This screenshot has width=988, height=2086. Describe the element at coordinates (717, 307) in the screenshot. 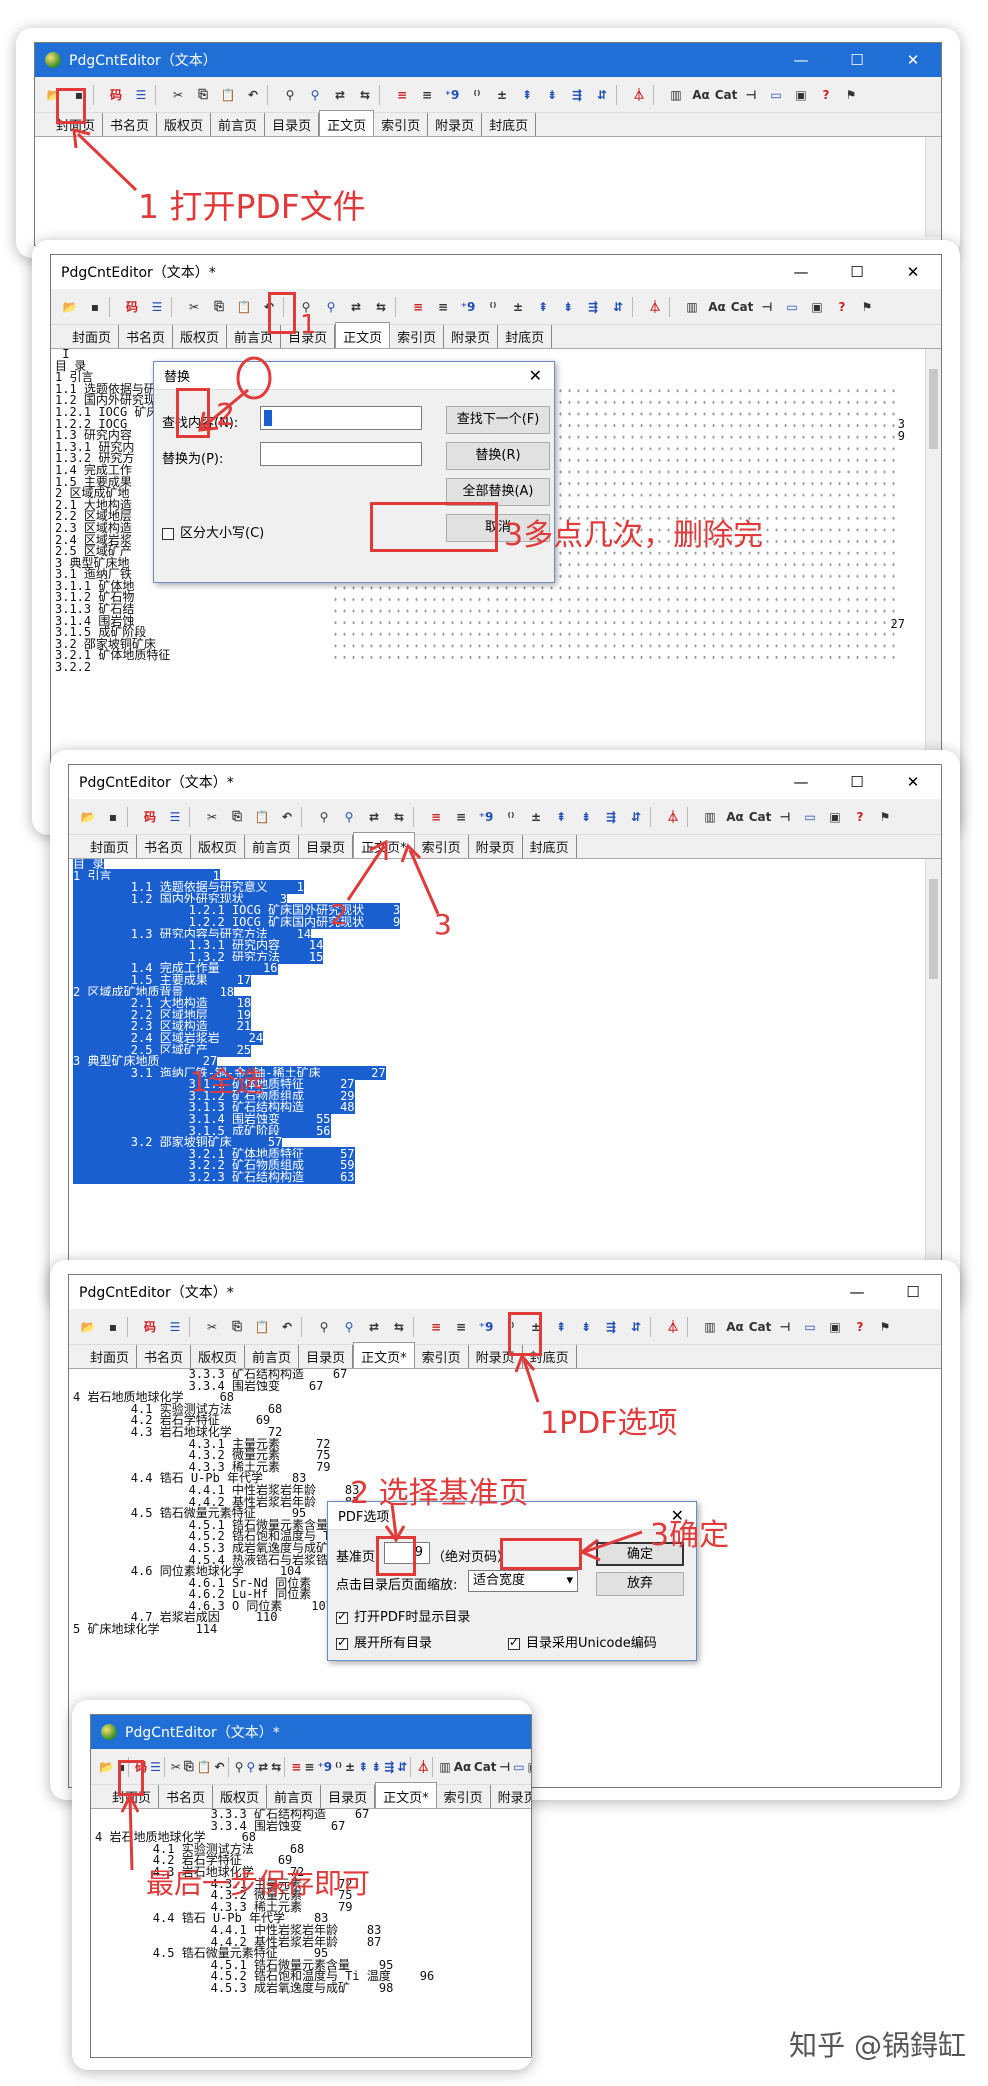

I see `font-icon: Aα` at that location.